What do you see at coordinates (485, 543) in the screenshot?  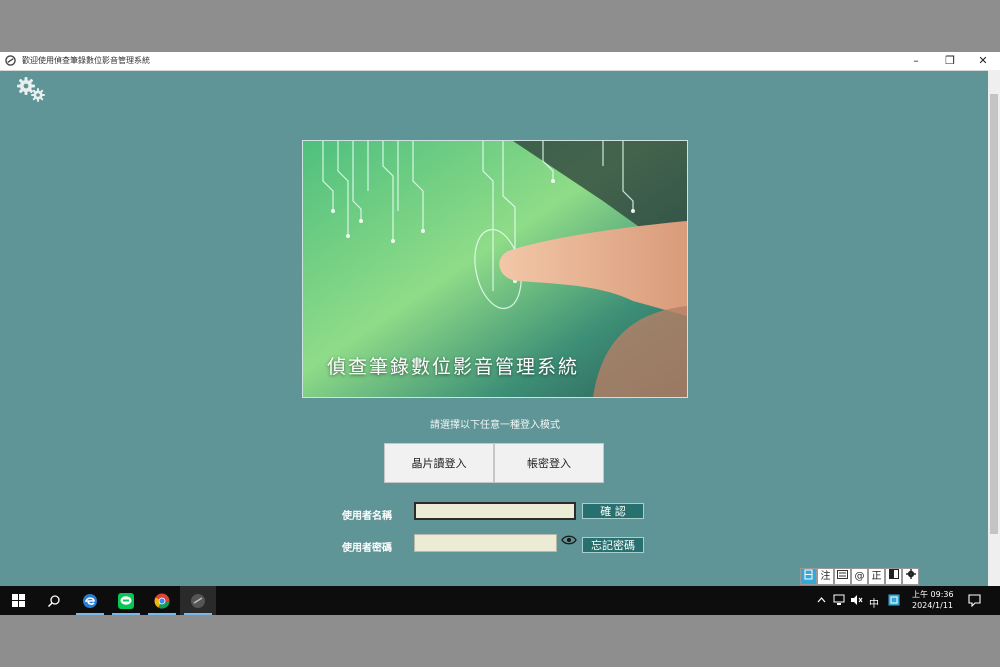 I see `password-field` at bounding box center [485, 543].